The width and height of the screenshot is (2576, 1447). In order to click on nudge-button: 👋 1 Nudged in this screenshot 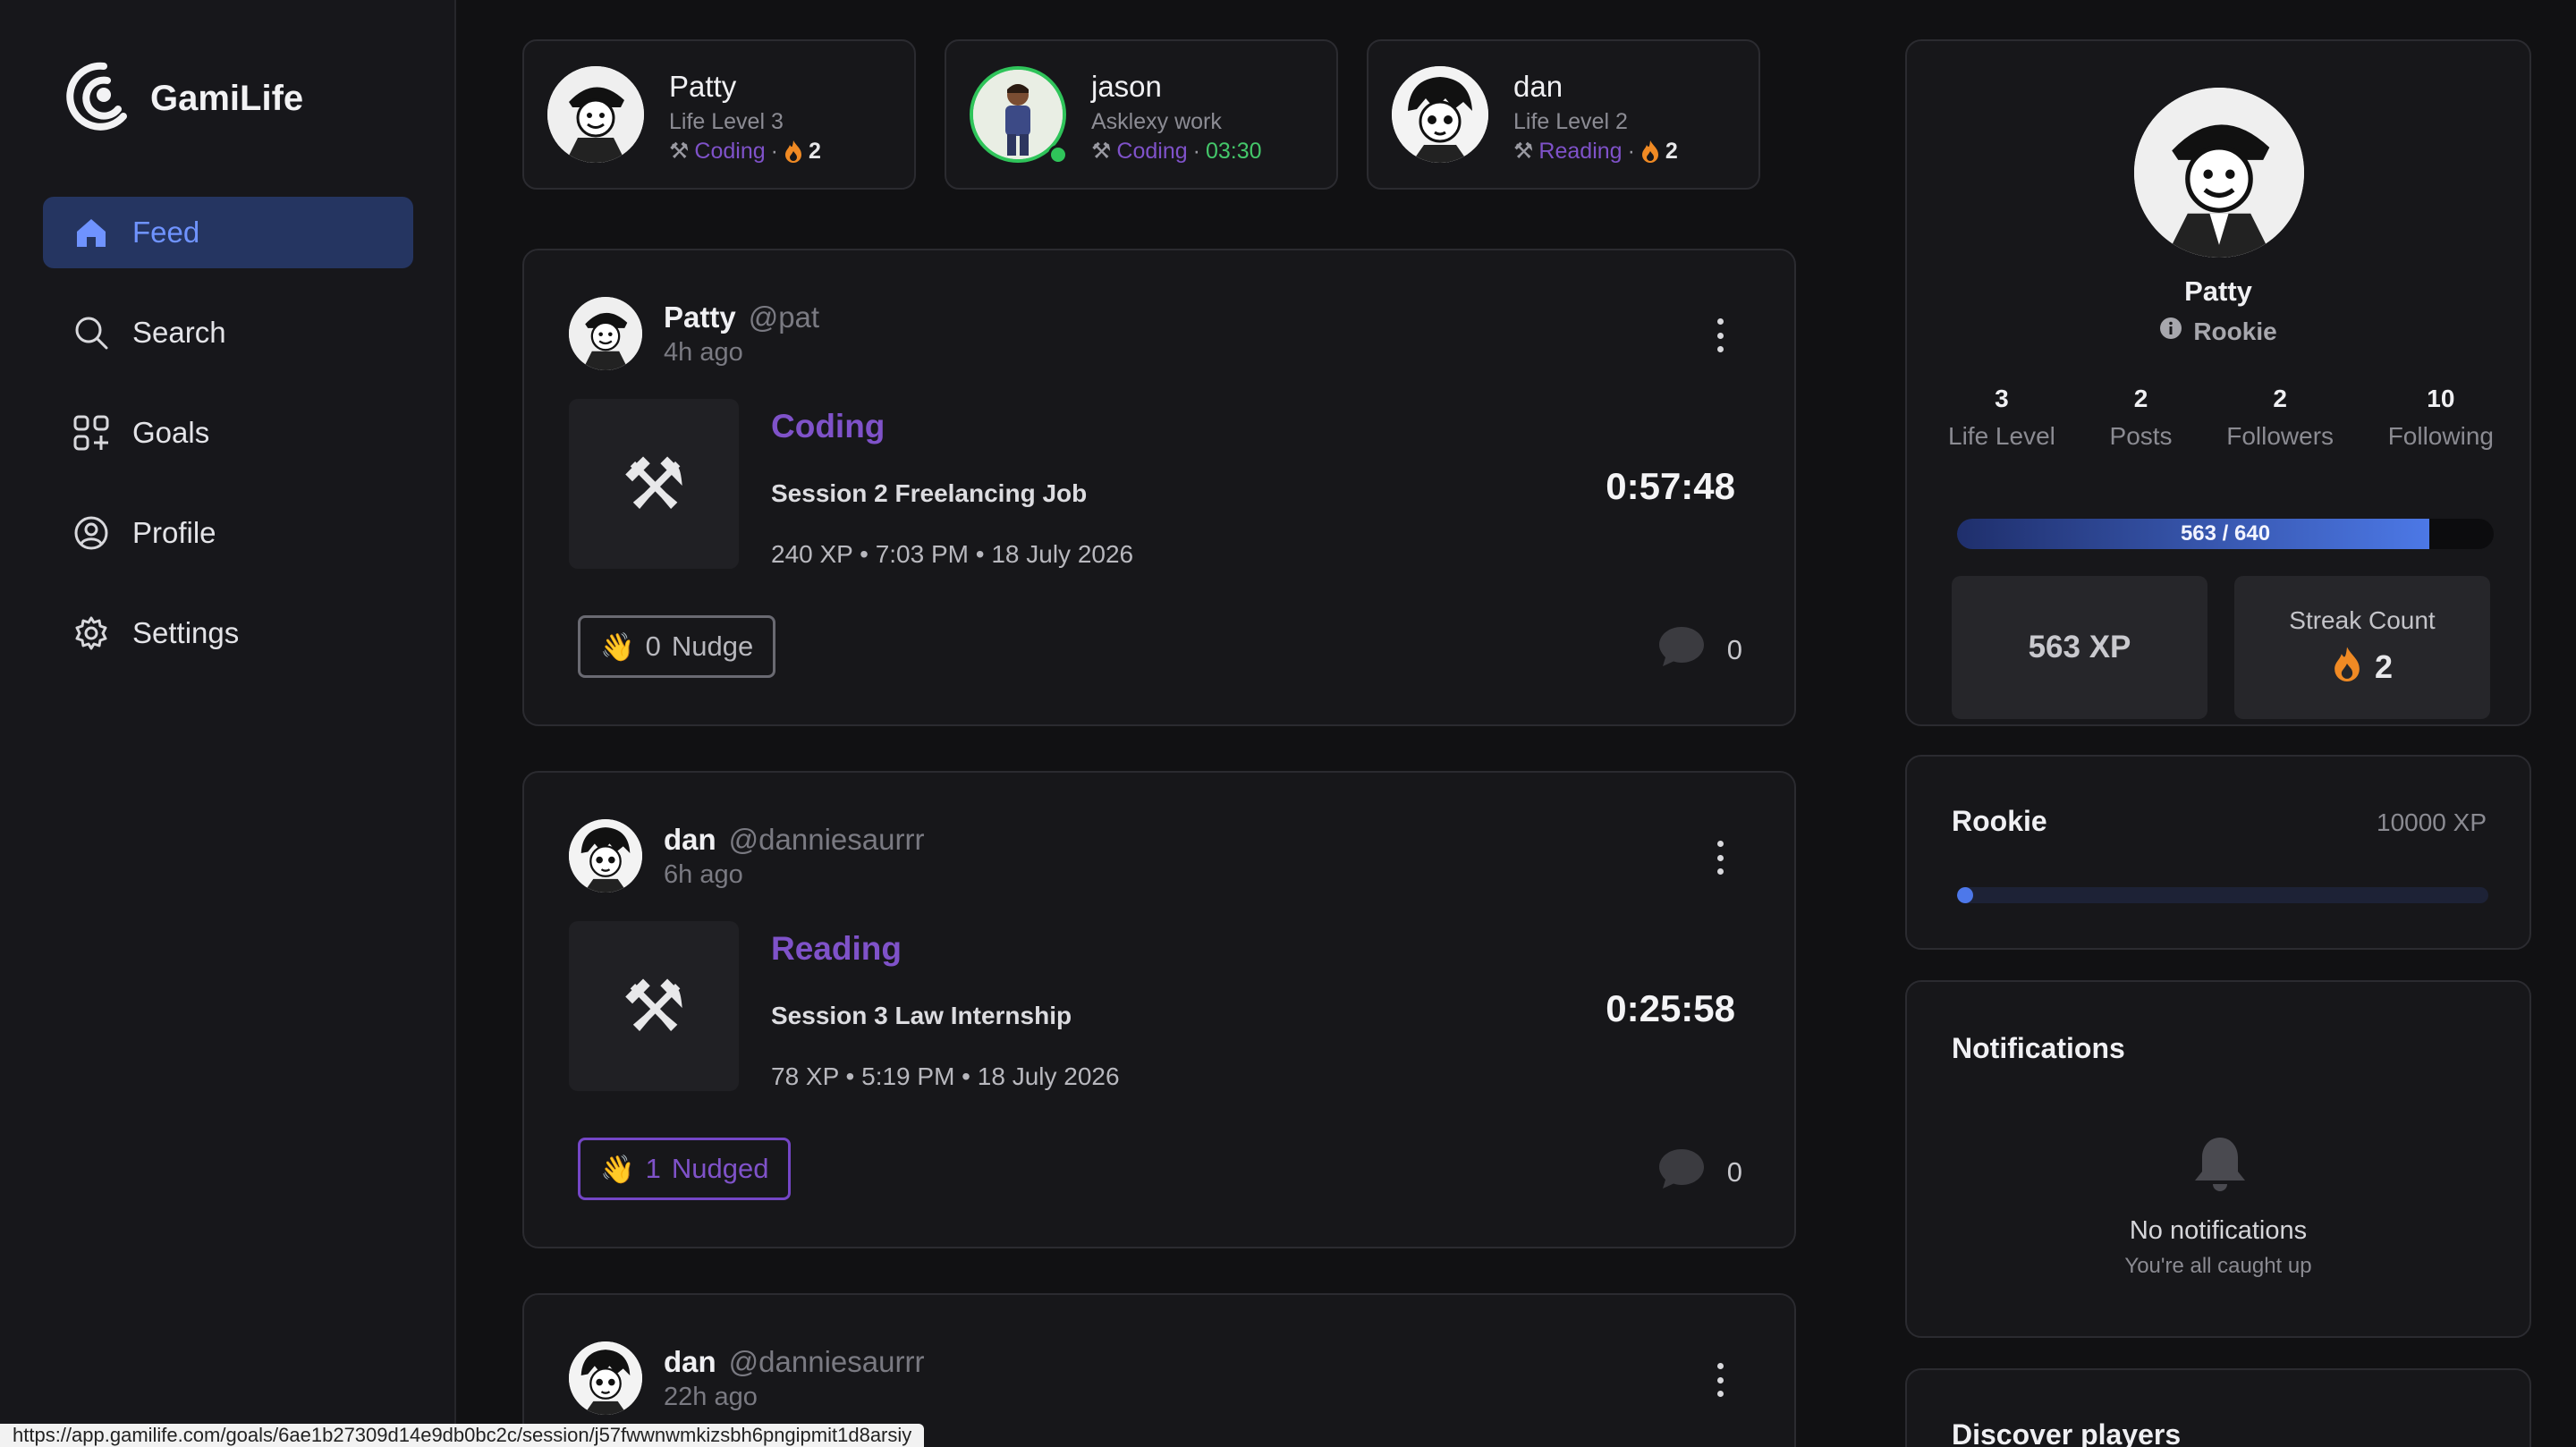, I will do `click(685, 1169)`.